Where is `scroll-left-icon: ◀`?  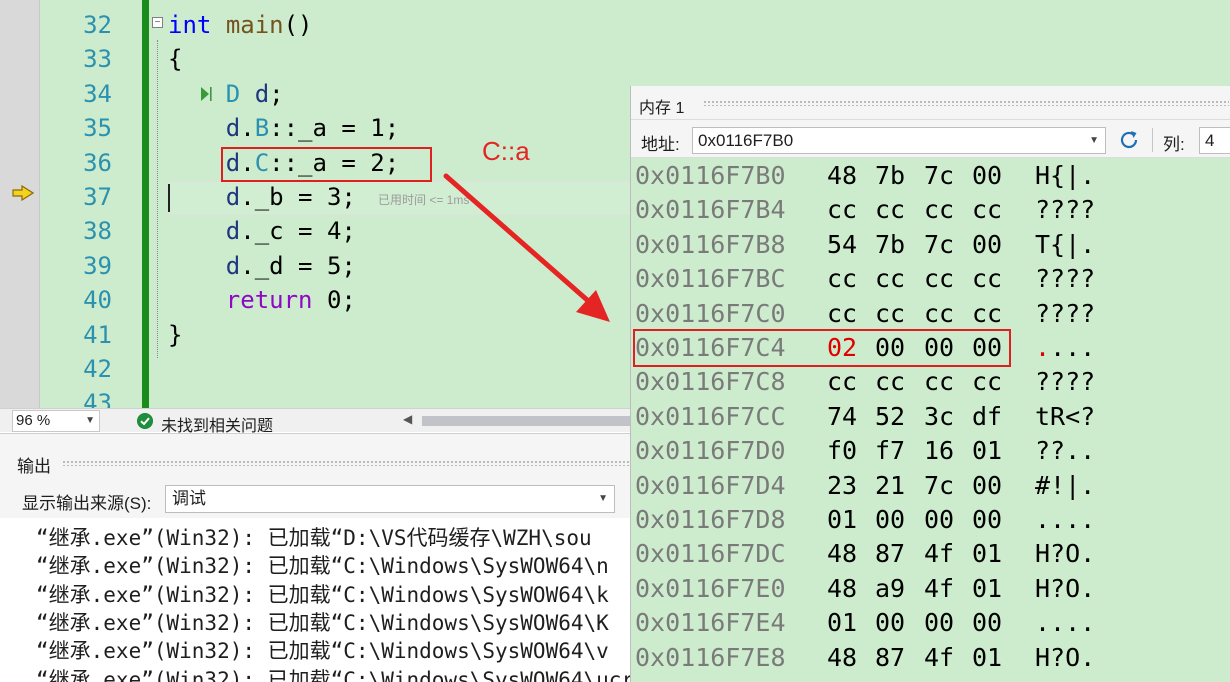
scroll-left-icon: ◀ is located at coordinates (407, 419).